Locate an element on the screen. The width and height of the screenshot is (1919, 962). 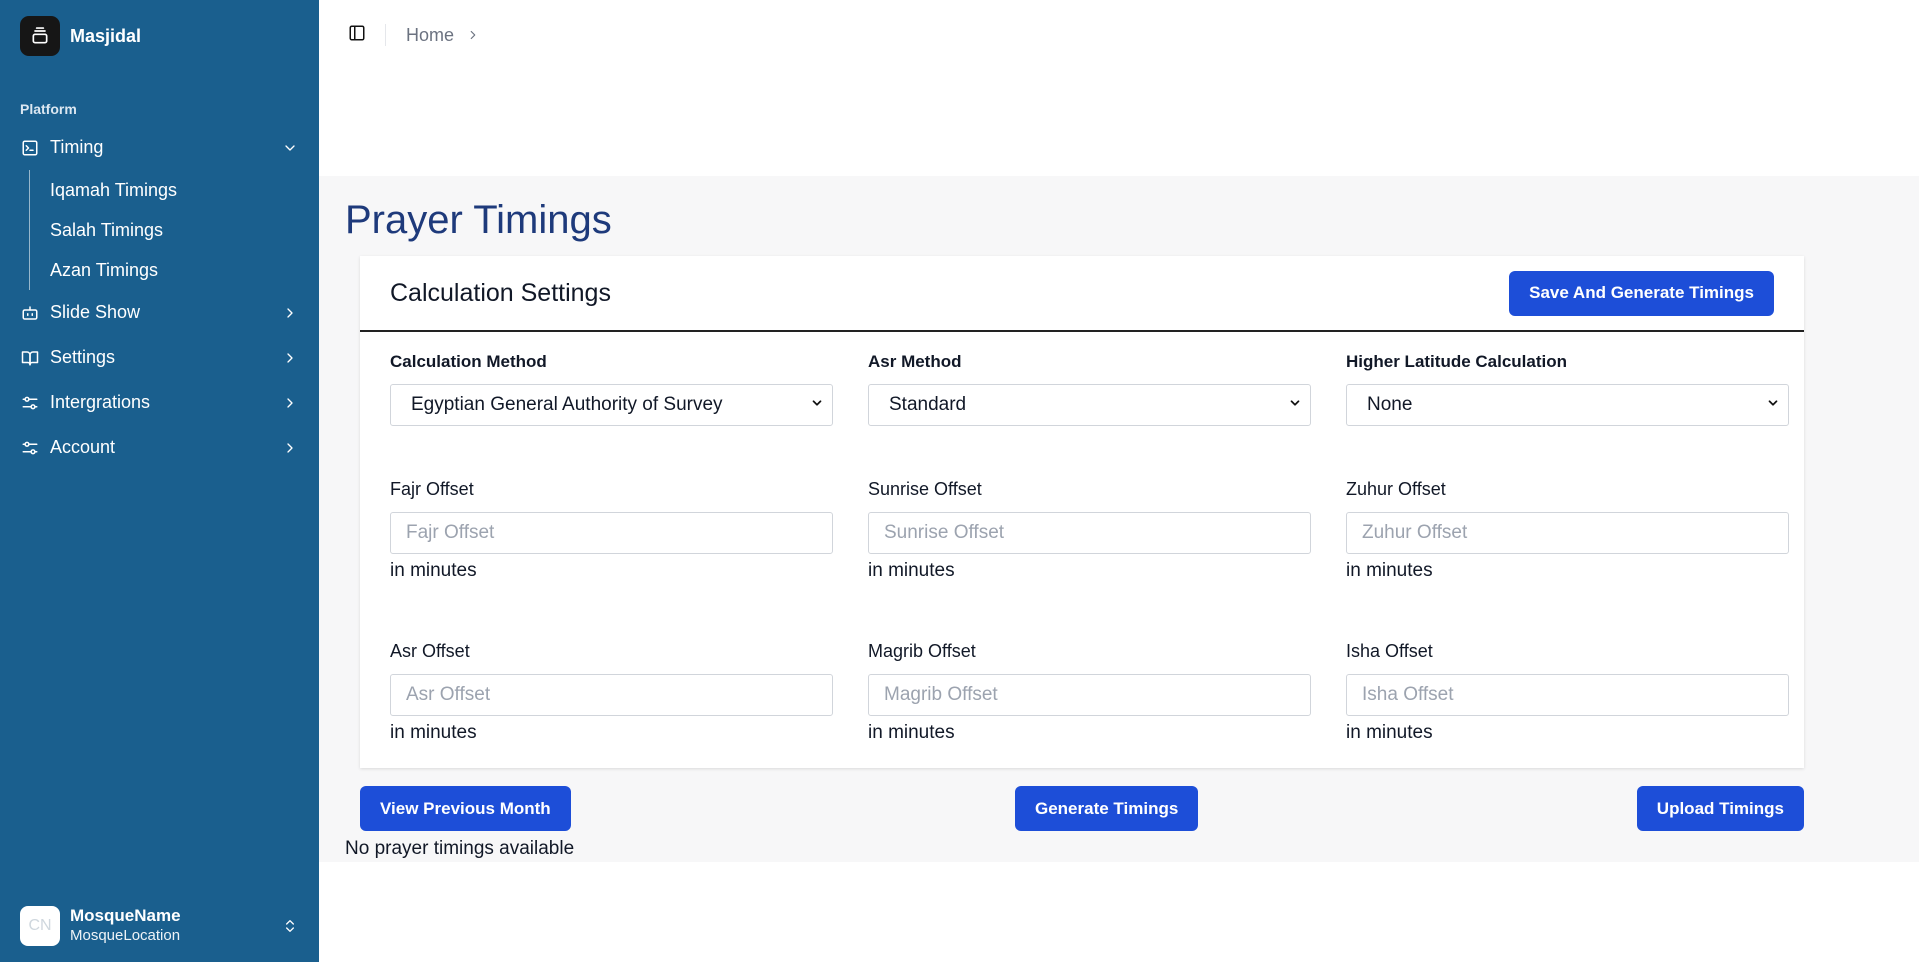
sidebar-item-label: Slide Show is located at coordinates (95, 312).